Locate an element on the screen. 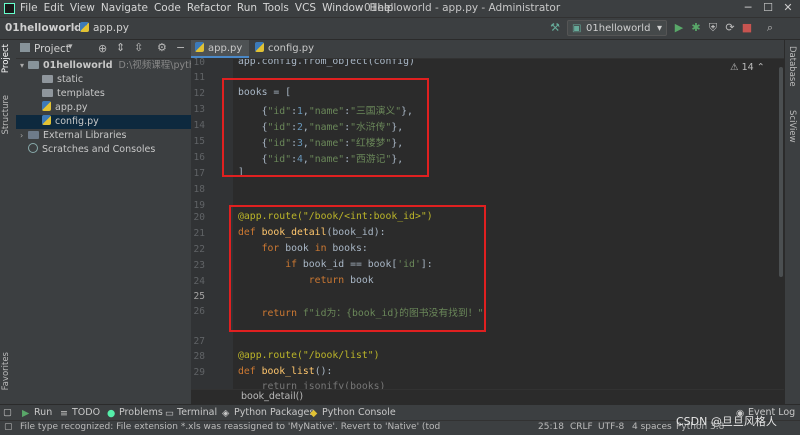 Image resolution: width=800 pixels, height=435 pixels. breadcrumb-function: book_detail() is located at coordinates (272, 396).